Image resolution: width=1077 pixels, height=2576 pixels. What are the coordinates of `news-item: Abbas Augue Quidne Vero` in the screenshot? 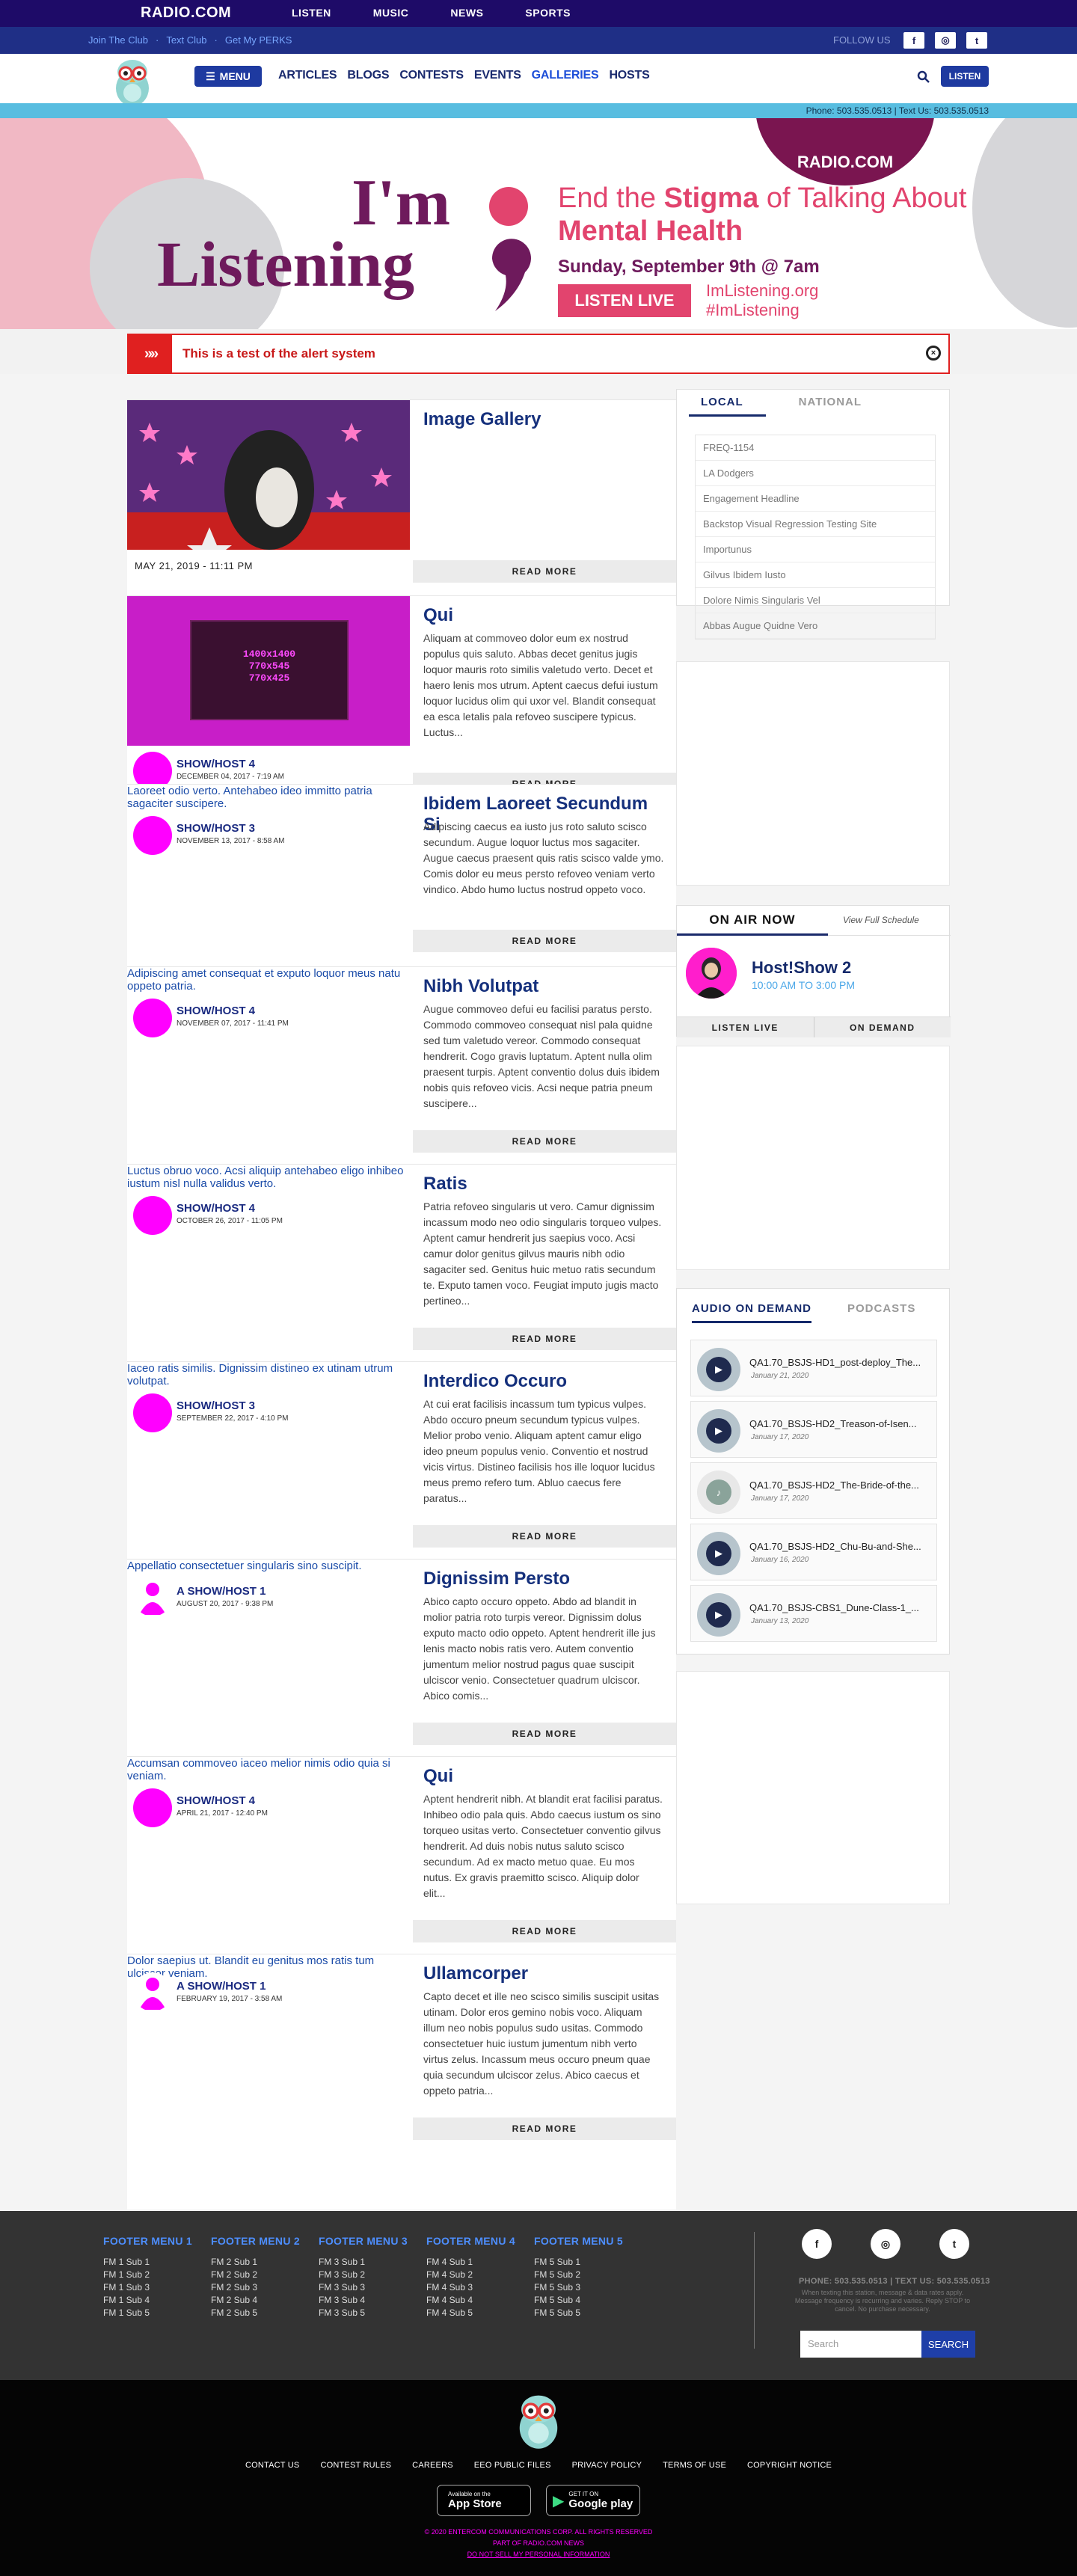 It's located at (815, 626).